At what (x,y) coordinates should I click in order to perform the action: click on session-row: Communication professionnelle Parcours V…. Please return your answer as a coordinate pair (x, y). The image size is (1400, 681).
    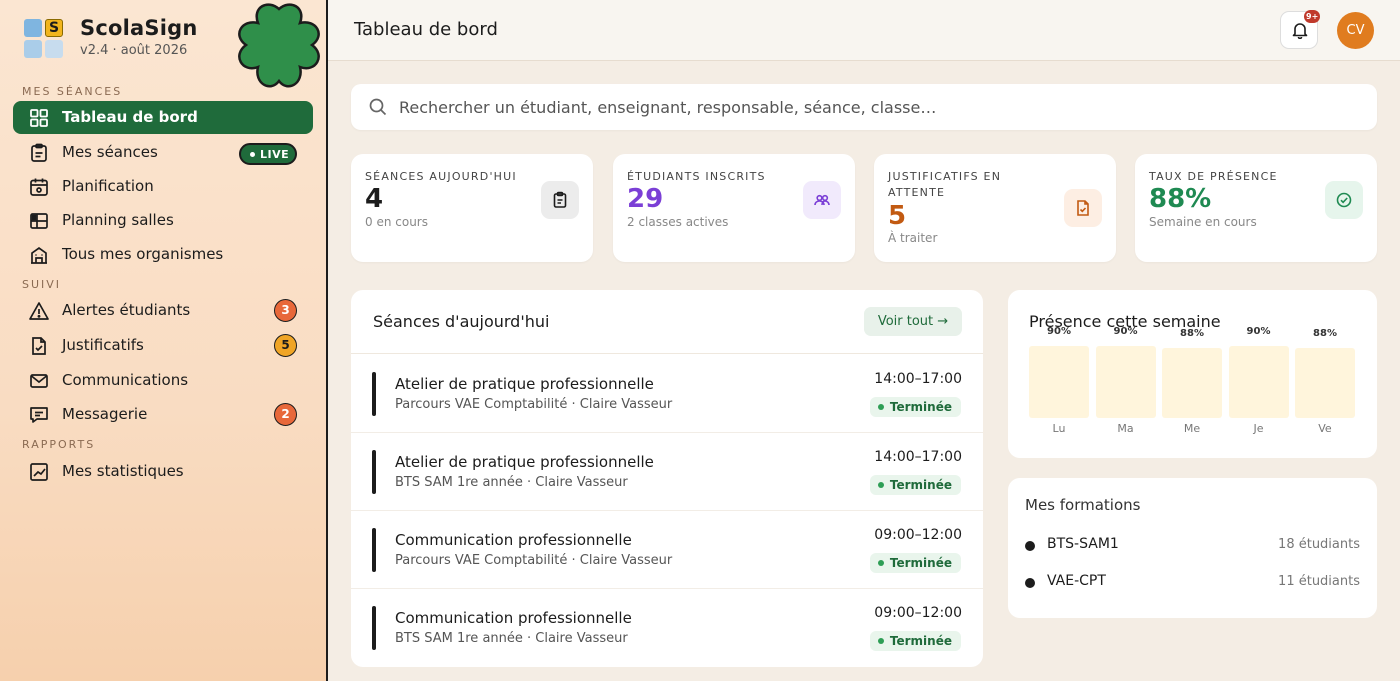
    Looking at the image, I should click on (667, 550).